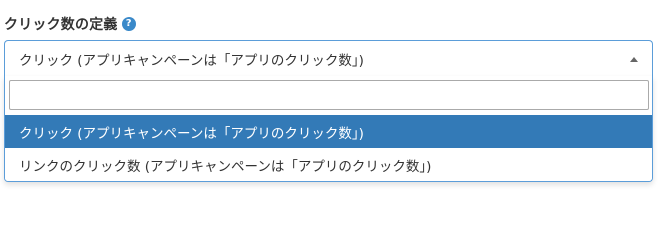 This screenshot has height=240, width=670. What do you see at coordinates (61, 25) in the screenshot?
I see `field-label: クリック数の定義` at bounding box center [61, 25].